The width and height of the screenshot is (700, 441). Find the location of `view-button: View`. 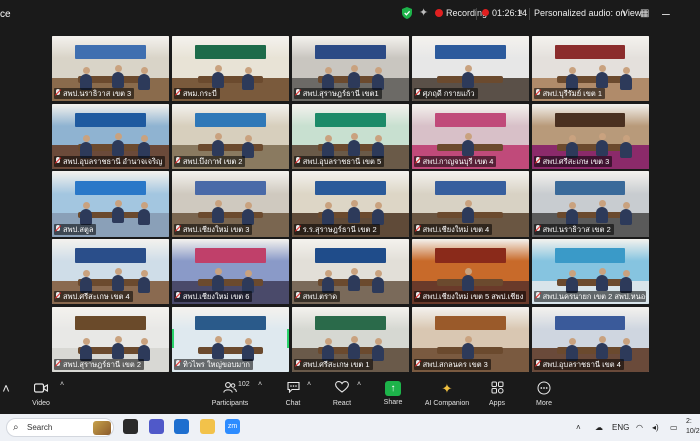

view-button: View is located at coordinates (631, 13).